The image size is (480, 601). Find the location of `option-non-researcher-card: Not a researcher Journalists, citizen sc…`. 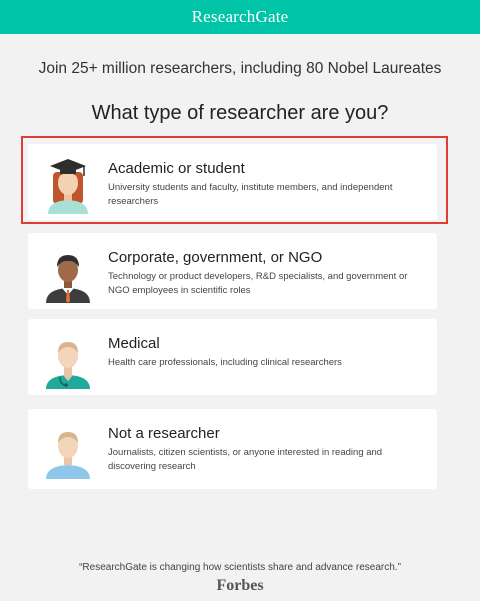

option-non-researcher-card: Not a researcher Journalists, citizen sc… is located at coordinates (232, 449).